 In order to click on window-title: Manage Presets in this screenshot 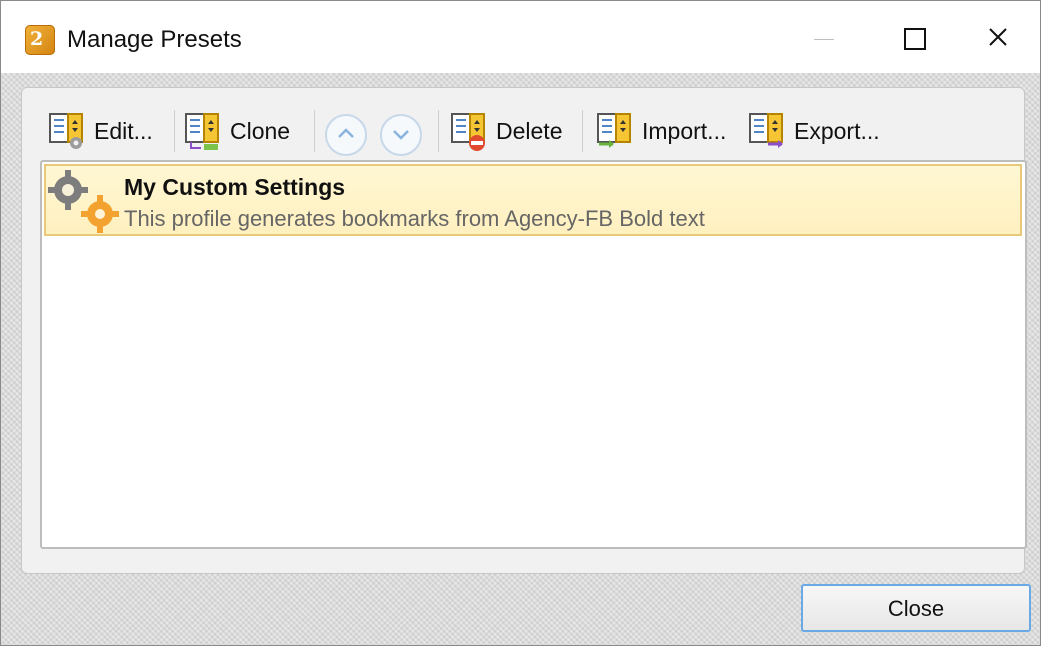, I will do `click(154, 39)`.